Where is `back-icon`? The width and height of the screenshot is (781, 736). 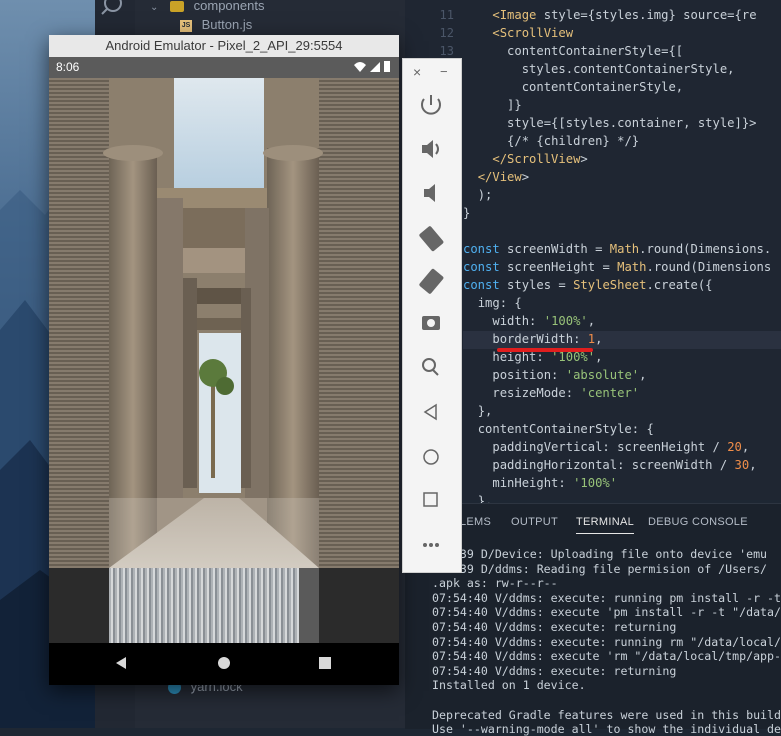
back-icon is located at coordinates (430, 412).